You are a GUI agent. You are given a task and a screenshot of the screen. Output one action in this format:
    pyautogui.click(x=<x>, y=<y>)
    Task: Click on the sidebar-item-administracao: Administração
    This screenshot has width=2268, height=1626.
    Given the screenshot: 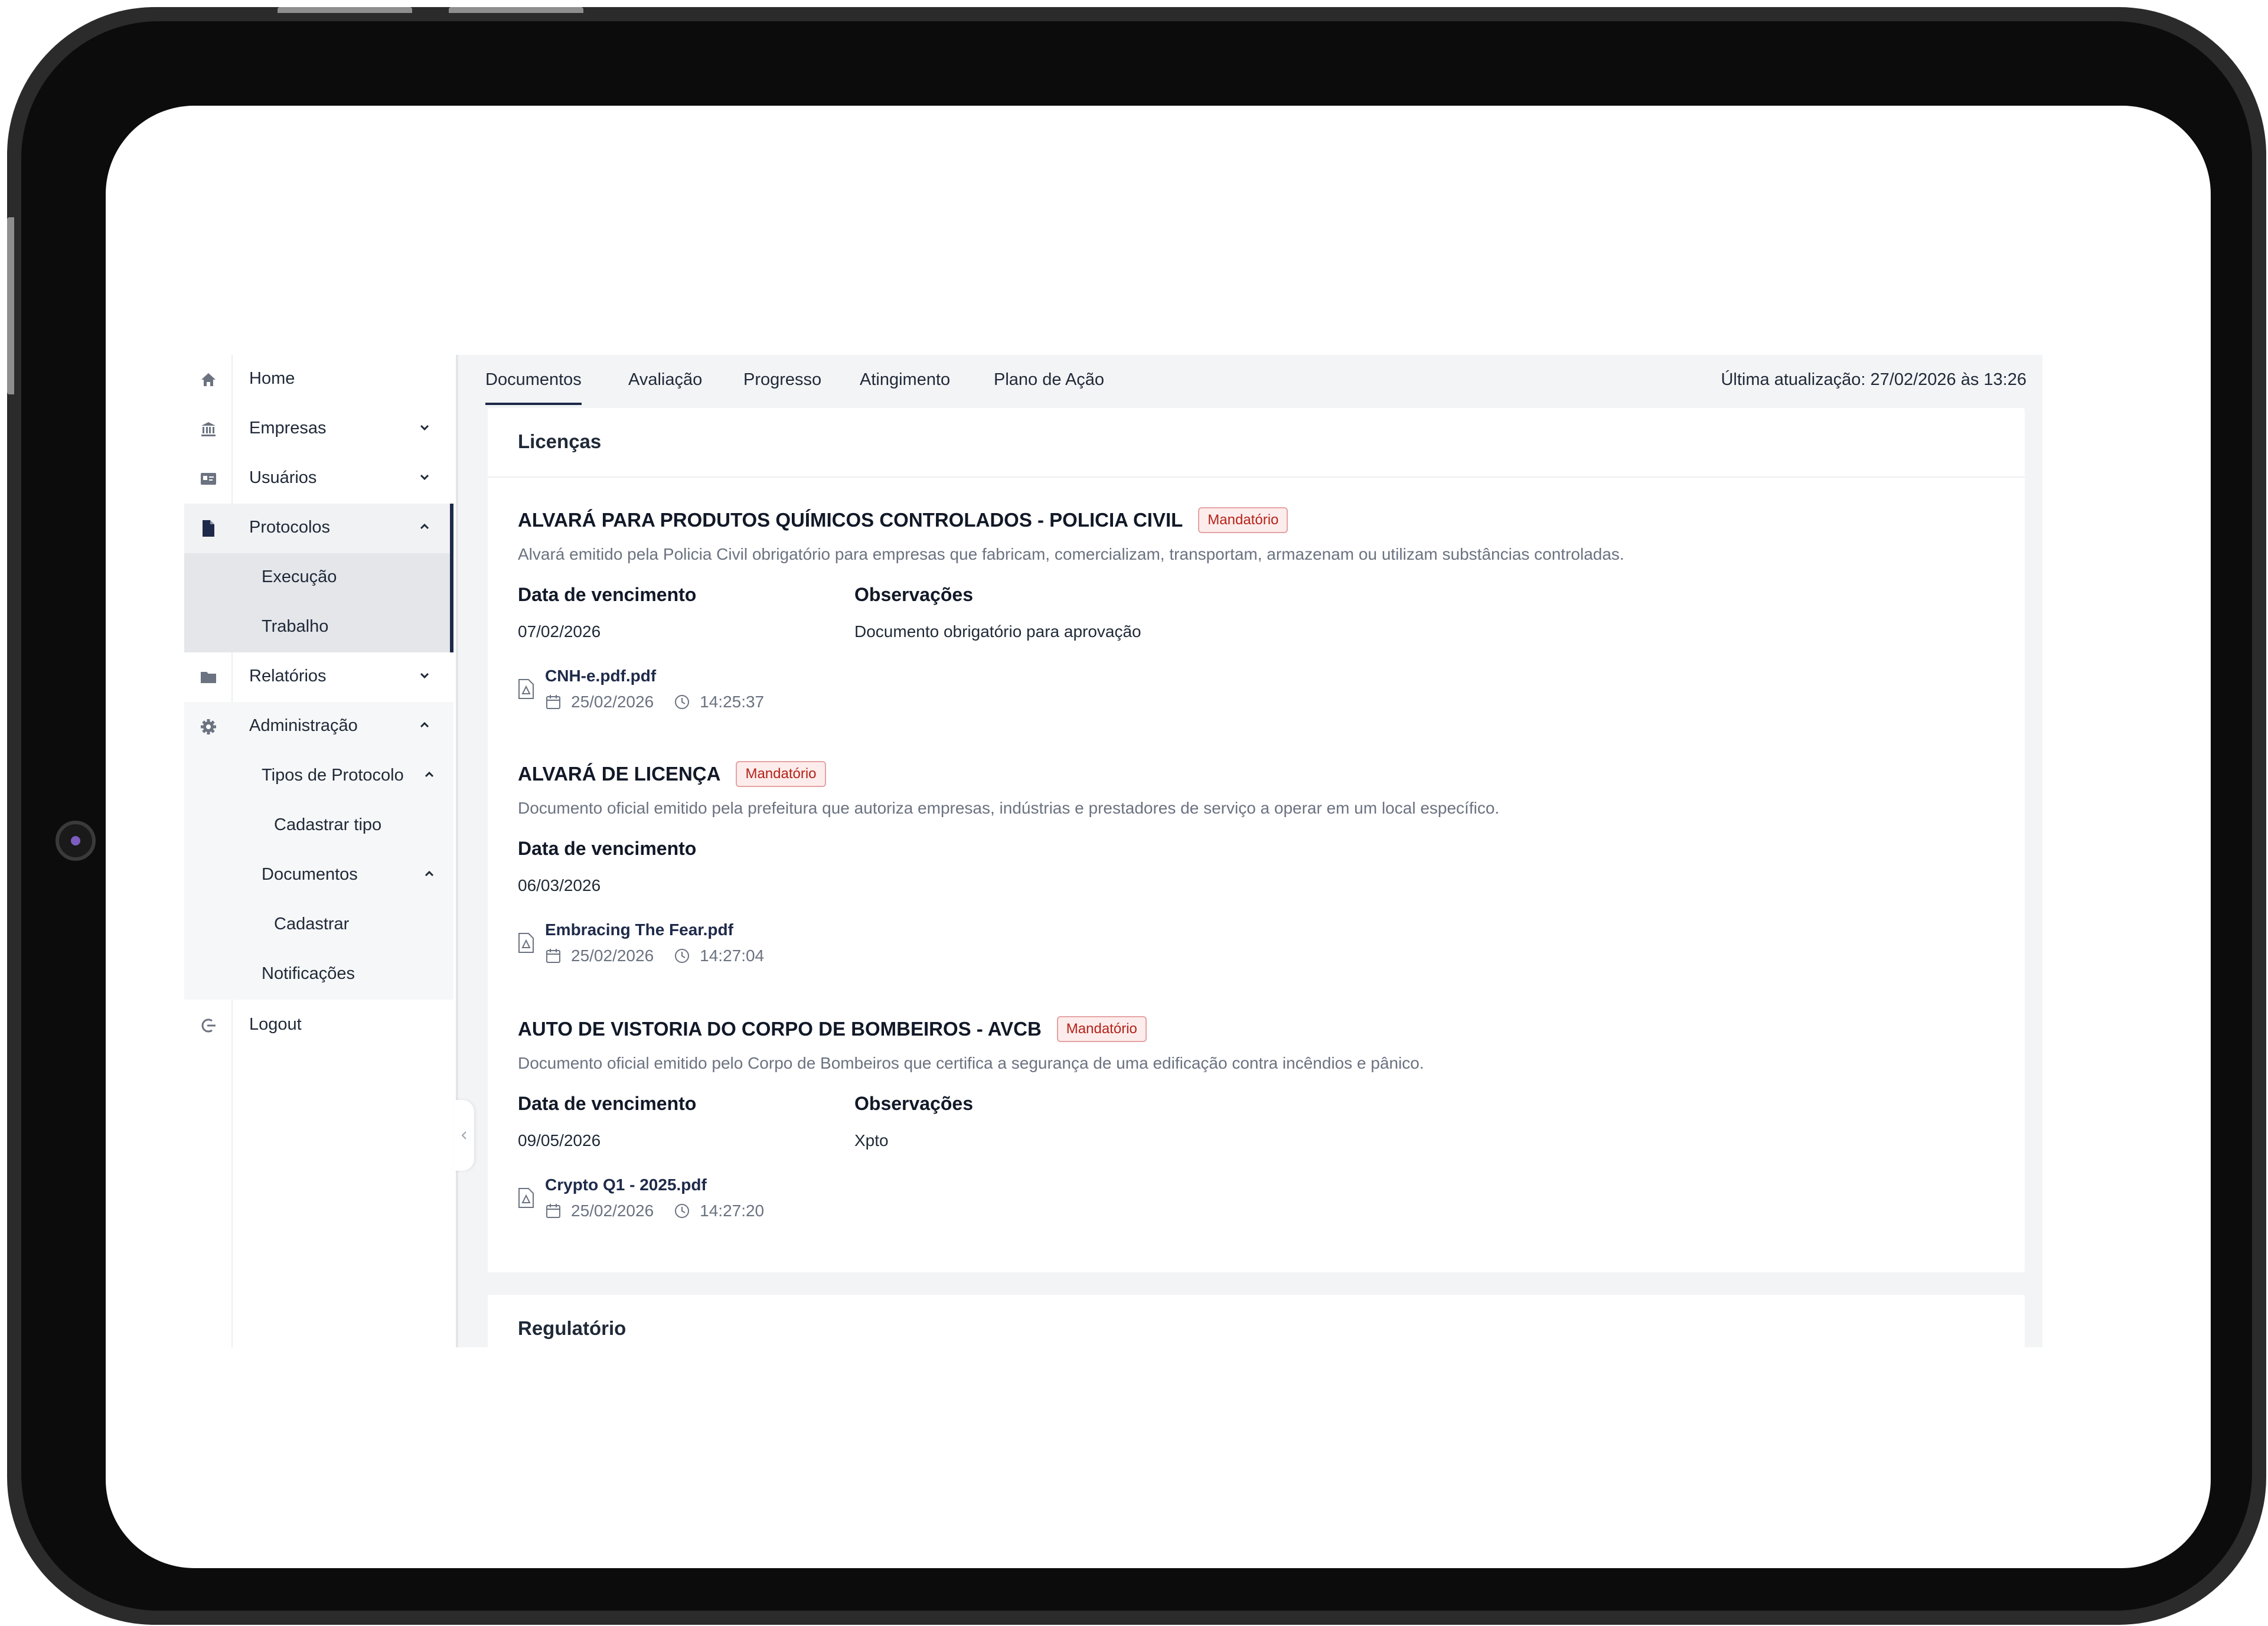 What is the action you would take?
    pyautogui.click(x=319, y=727)
    